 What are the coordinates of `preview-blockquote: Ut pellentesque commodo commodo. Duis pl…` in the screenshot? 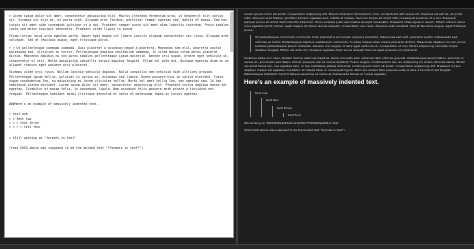 It's located at (358, 43).